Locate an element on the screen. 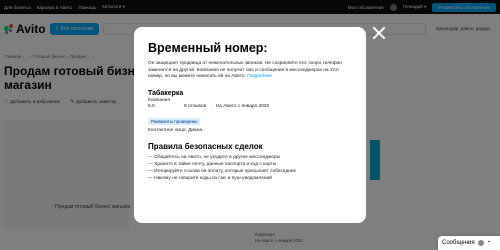 The height and width of the screenshot is (250, 500). safety-rules-title: Правила безопасных сделок is located at coordinates (205, 146).